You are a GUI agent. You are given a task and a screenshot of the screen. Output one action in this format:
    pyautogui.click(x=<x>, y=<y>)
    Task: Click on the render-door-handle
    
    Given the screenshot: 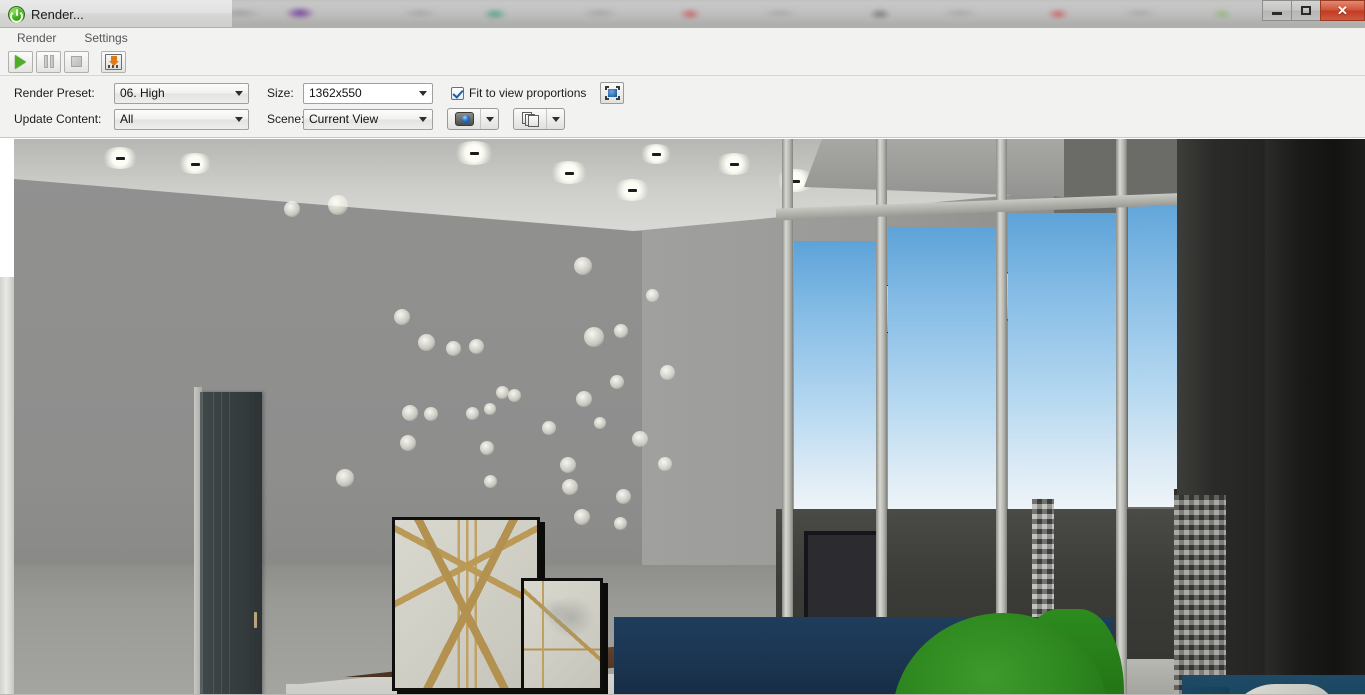 What is the action you would take?
    pyautogui.click(x=255, y=620)
    